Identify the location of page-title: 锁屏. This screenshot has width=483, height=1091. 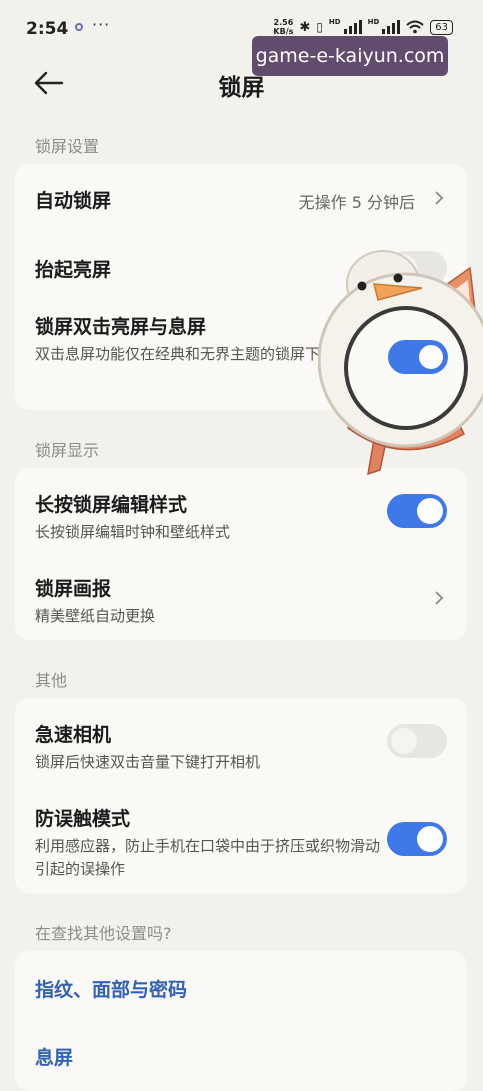
(241, 88).